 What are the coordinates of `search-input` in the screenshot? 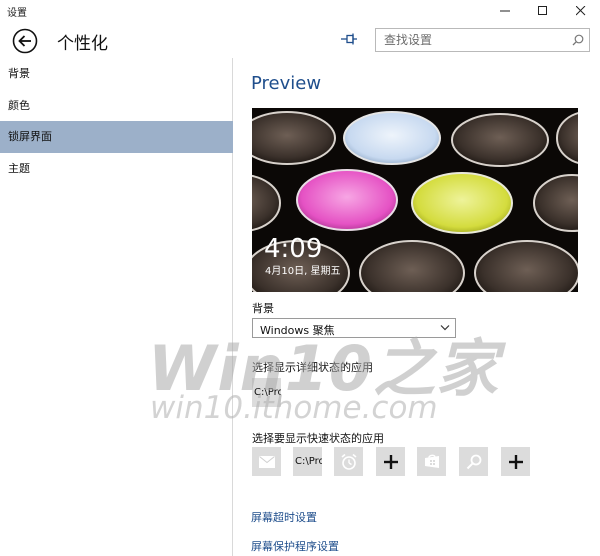 It's located at (470, 40).